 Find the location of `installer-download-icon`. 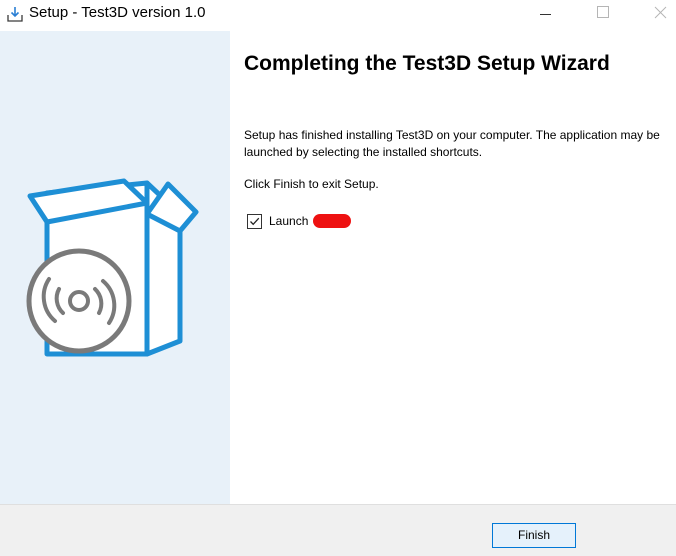

installer-download-icon is located at coordinates (15, 14).